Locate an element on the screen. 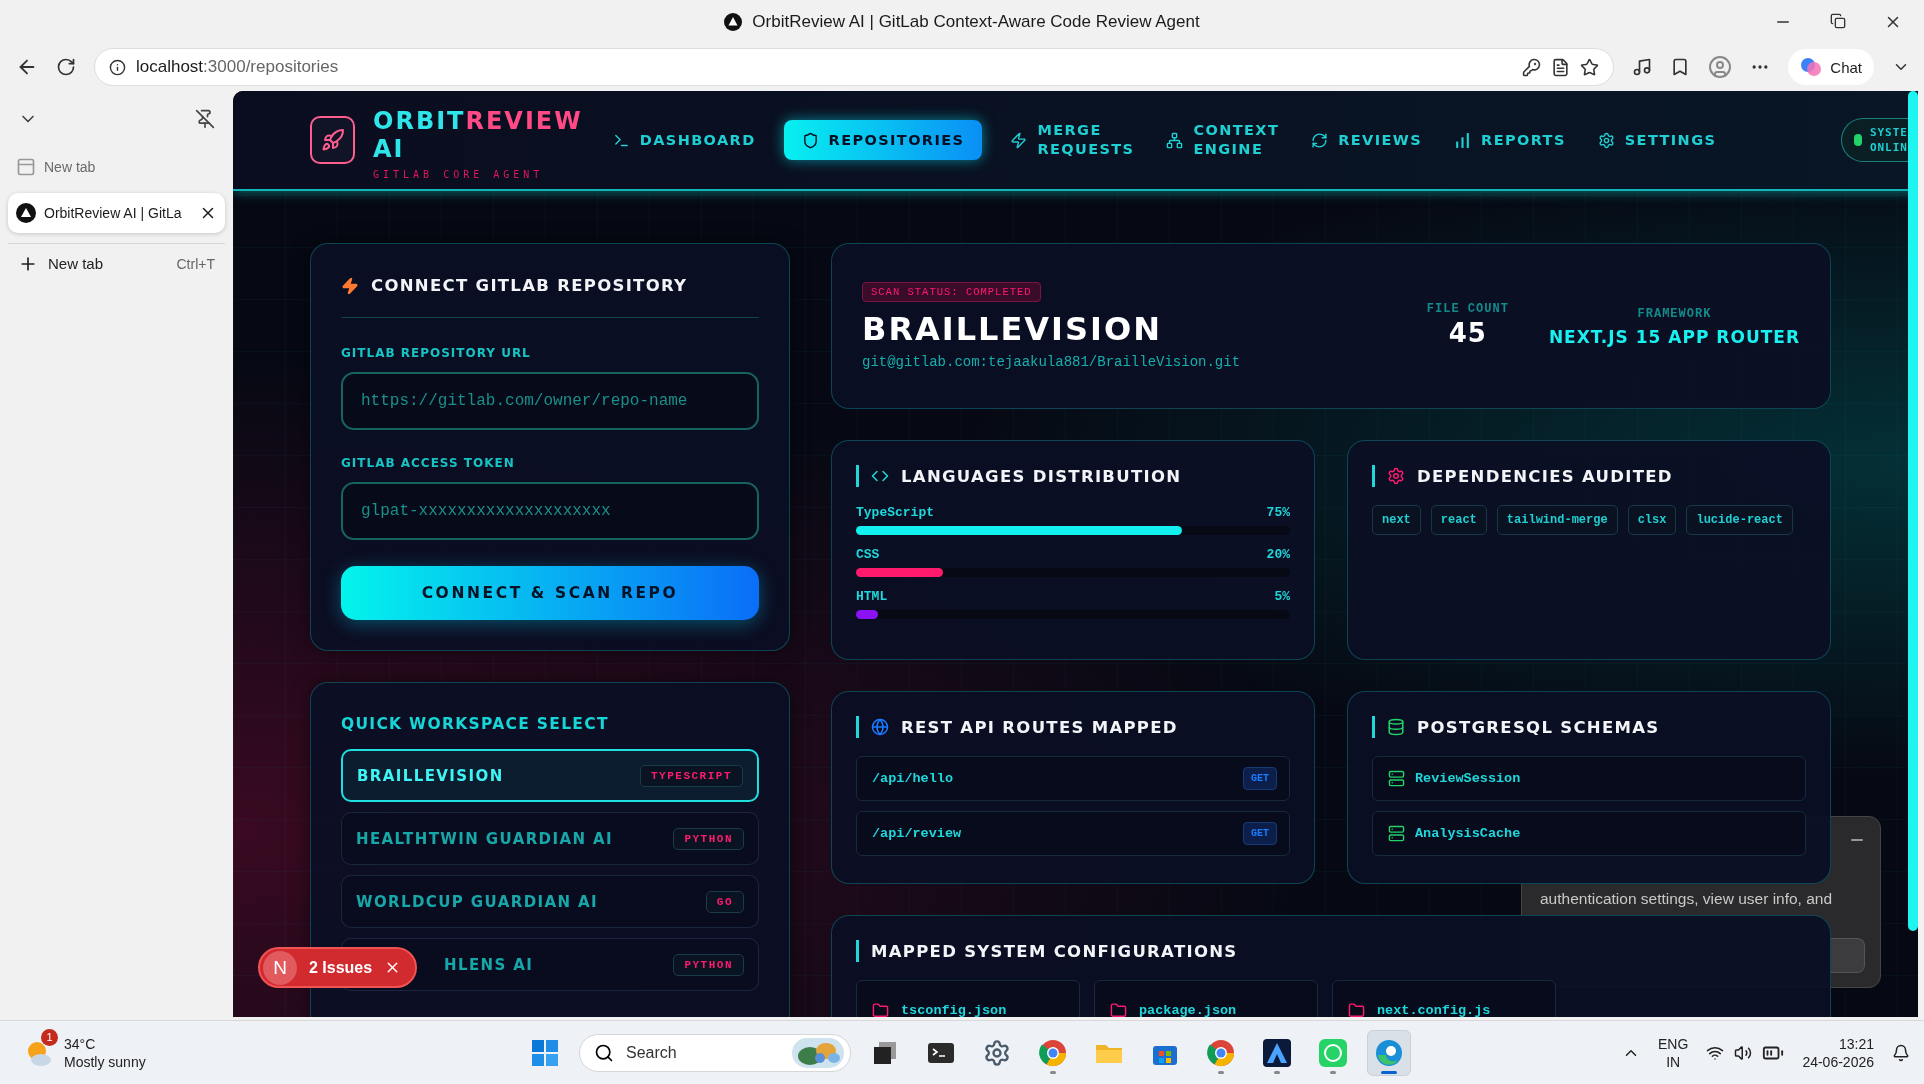 The height and width of the screenshot is (1084, 1924). dependency-tag: lucide-react is located at coordinates (1739, 520).